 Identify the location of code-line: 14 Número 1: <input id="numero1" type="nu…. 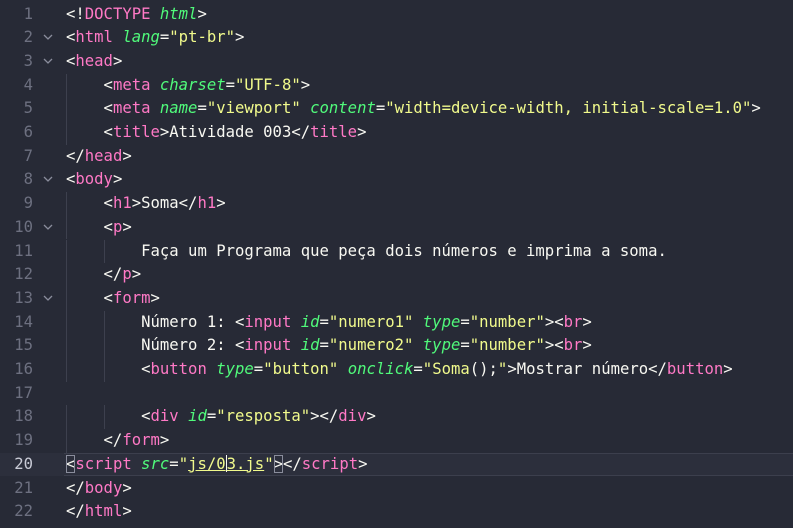
(396, 322).